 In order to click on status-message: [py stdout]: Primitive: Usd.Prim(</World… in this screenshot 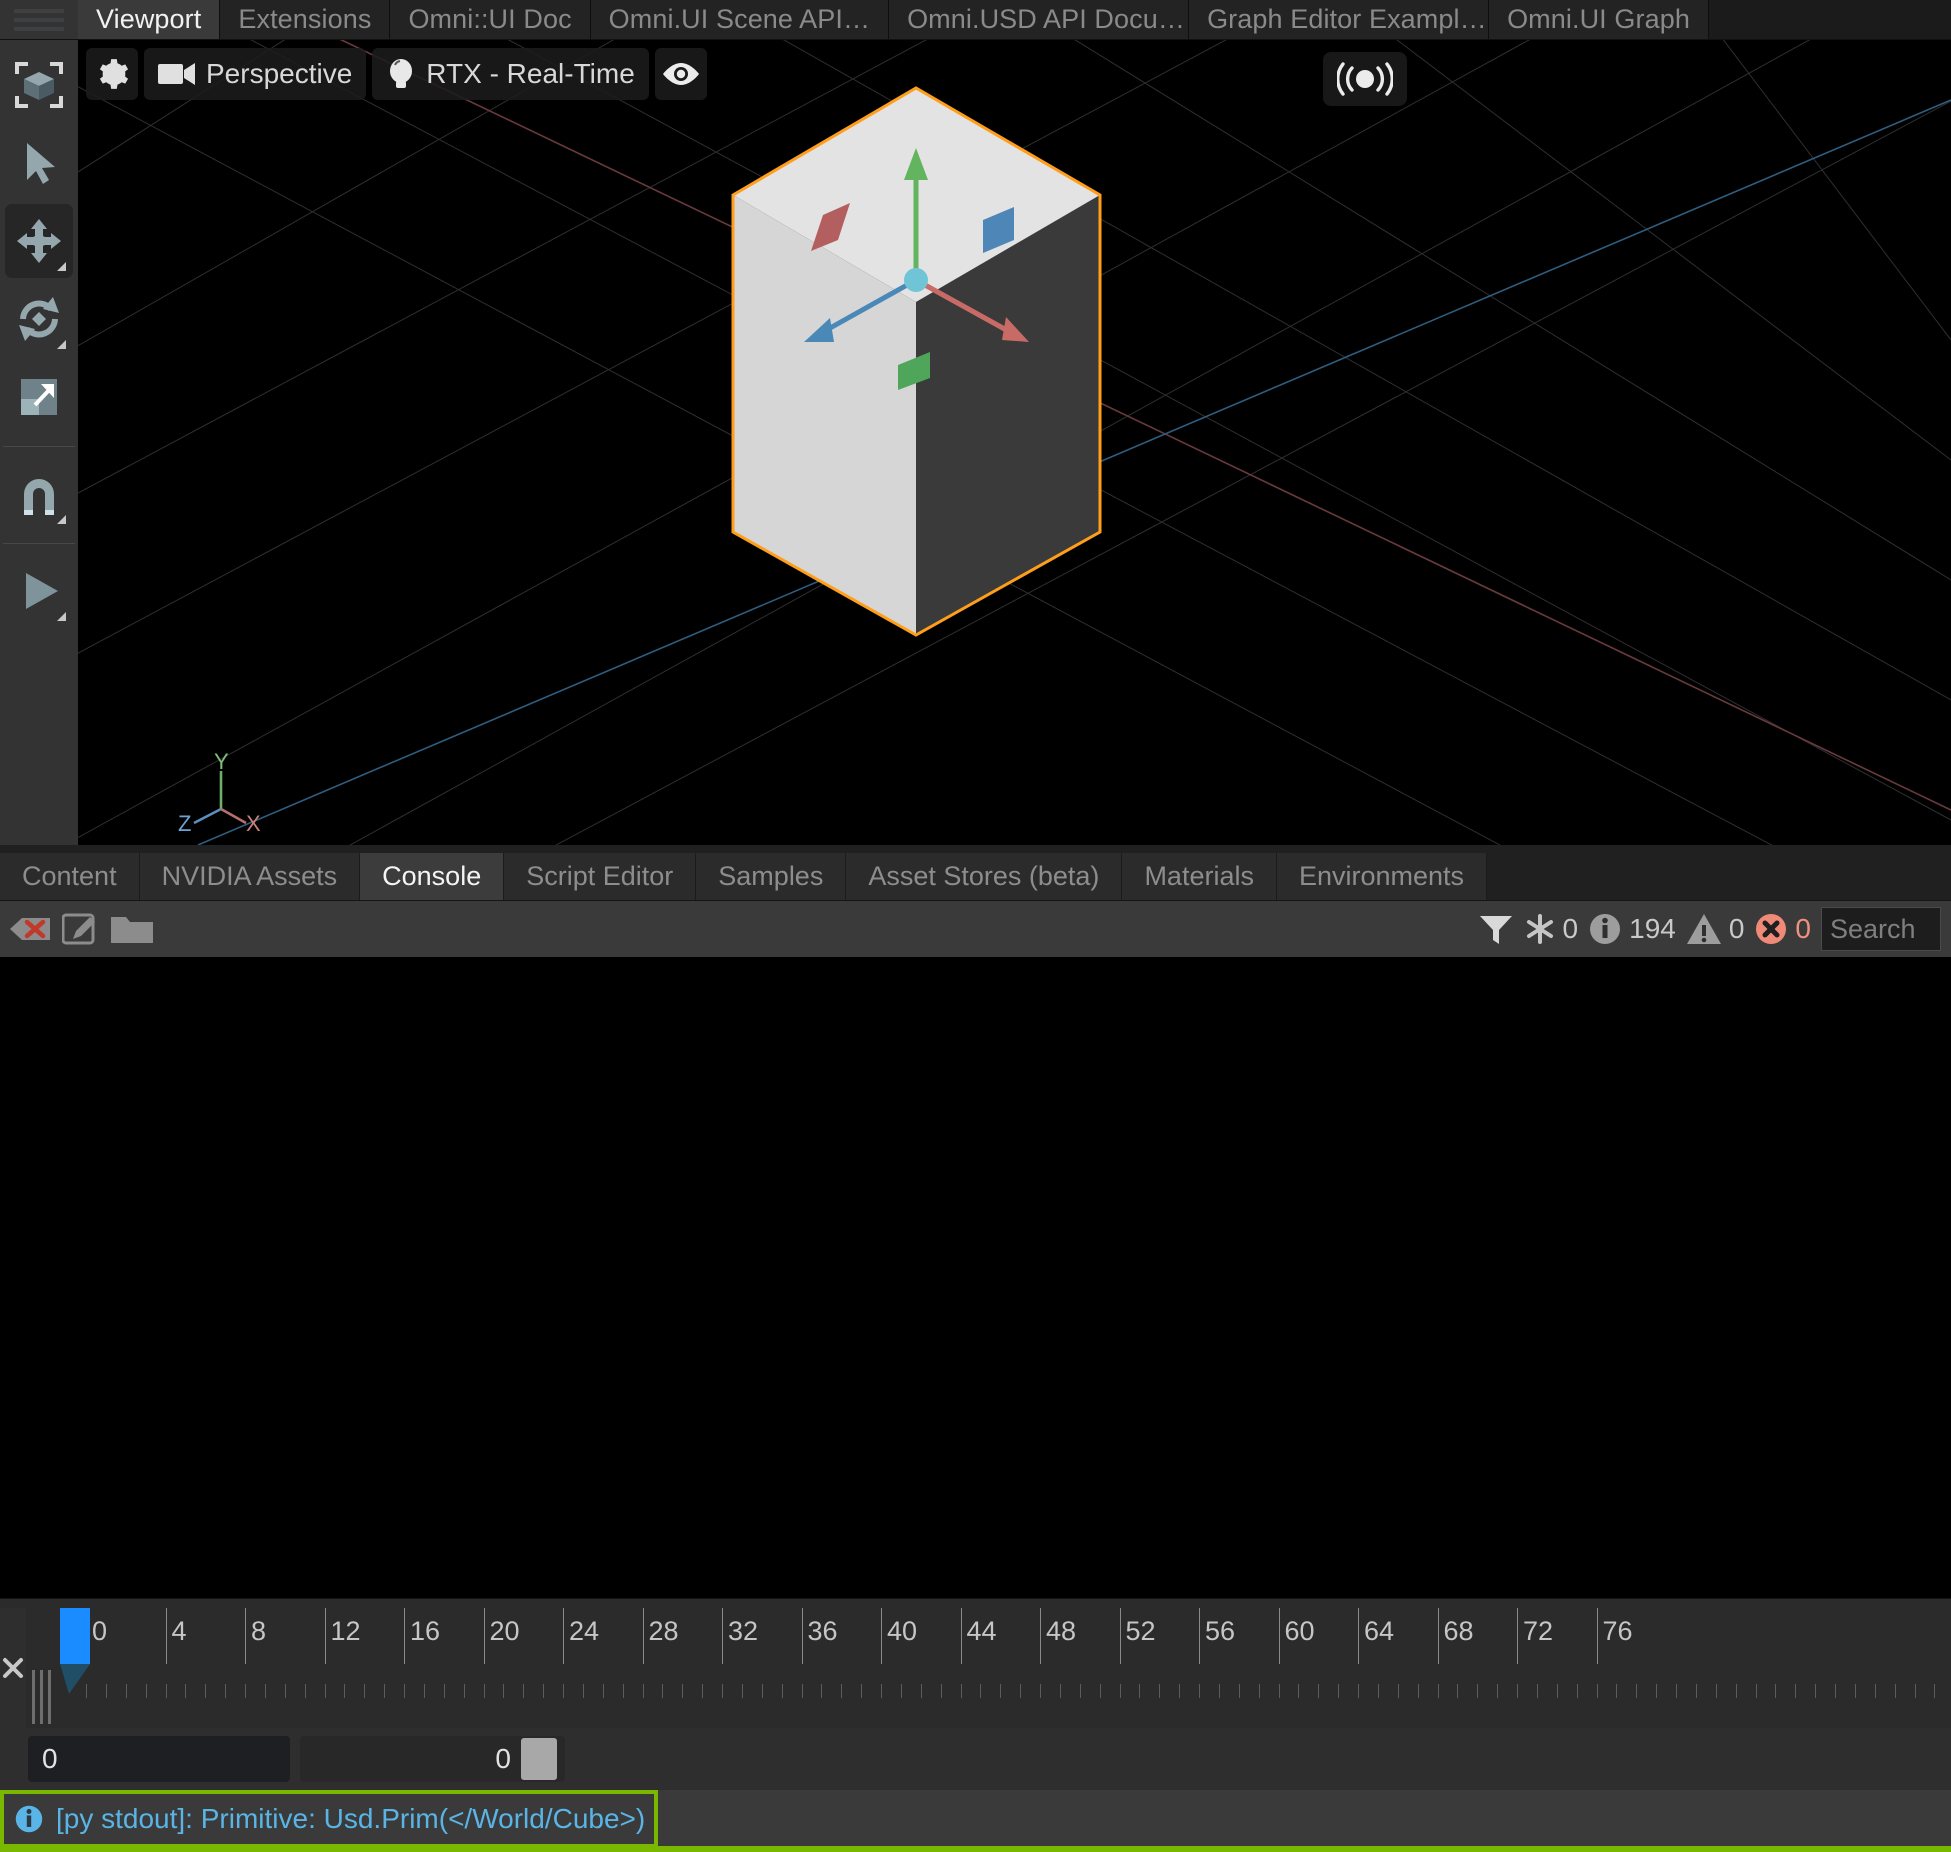, I will do `click(329, 1819)`.